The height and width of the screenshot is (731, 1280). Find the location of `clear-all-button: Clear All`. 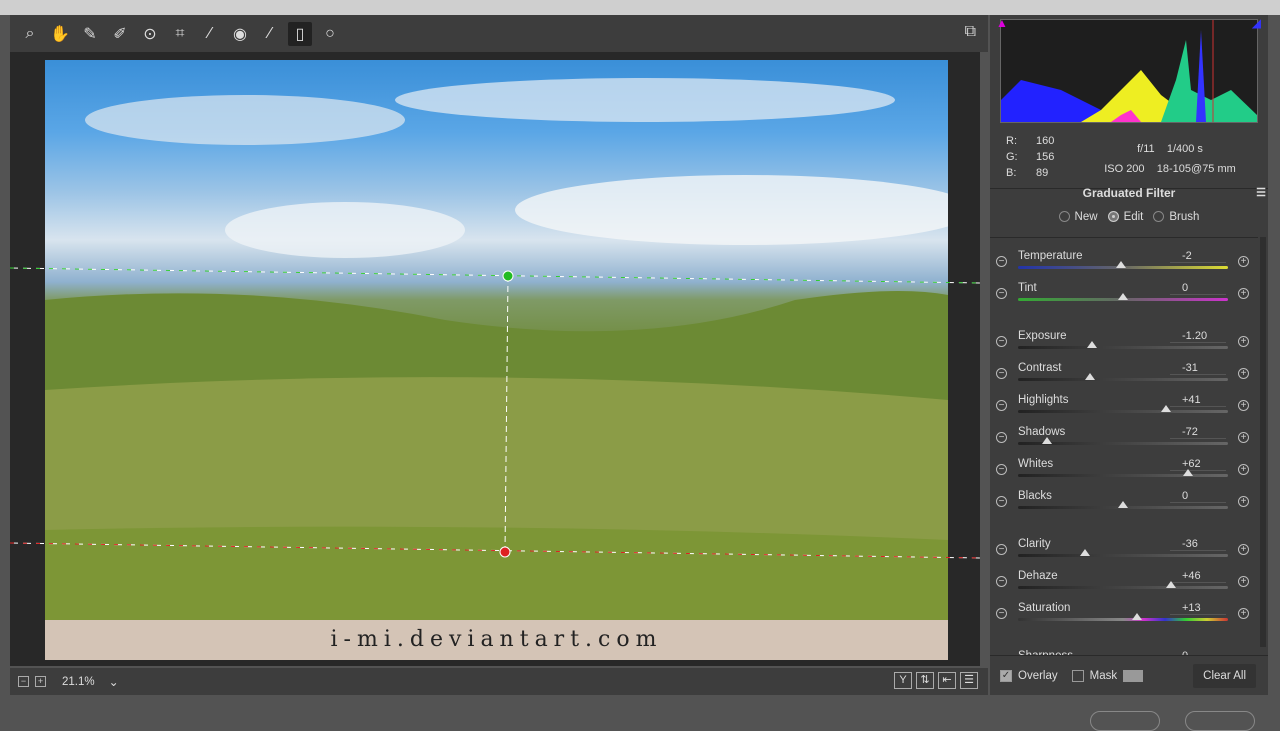

clear-all-button: Clear All is located at coordinates (1224, 675).